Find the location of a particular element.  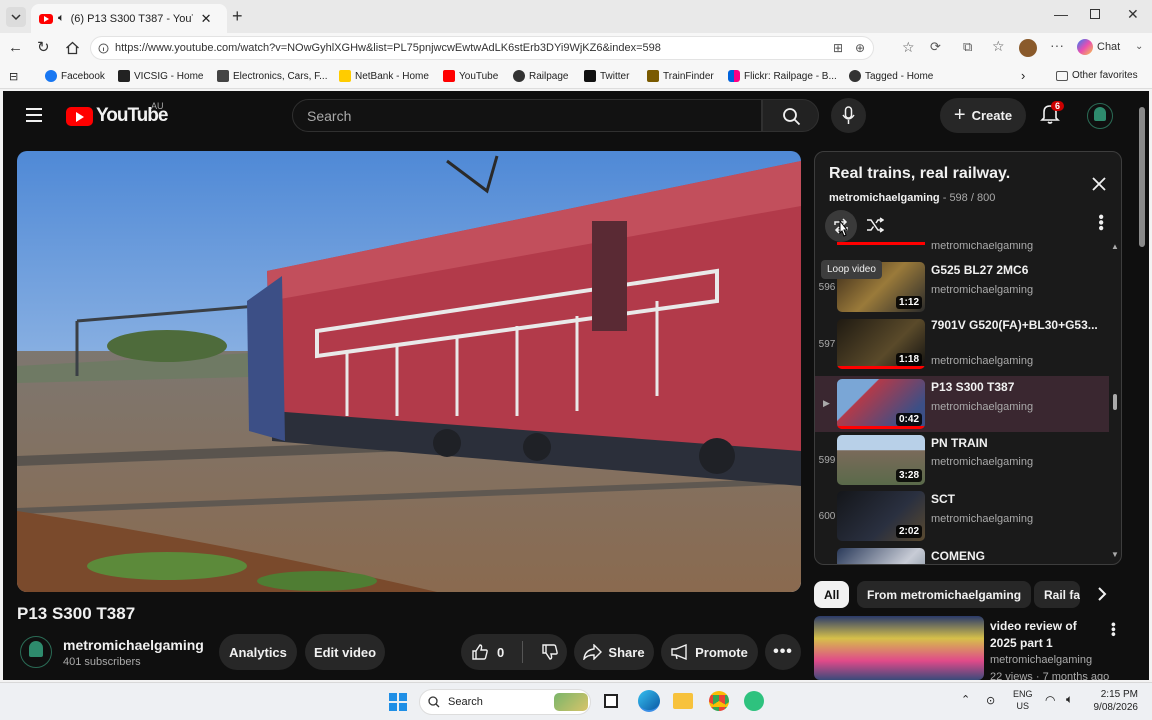

youtube-favicon-icon is located at coordinates (46, 18).